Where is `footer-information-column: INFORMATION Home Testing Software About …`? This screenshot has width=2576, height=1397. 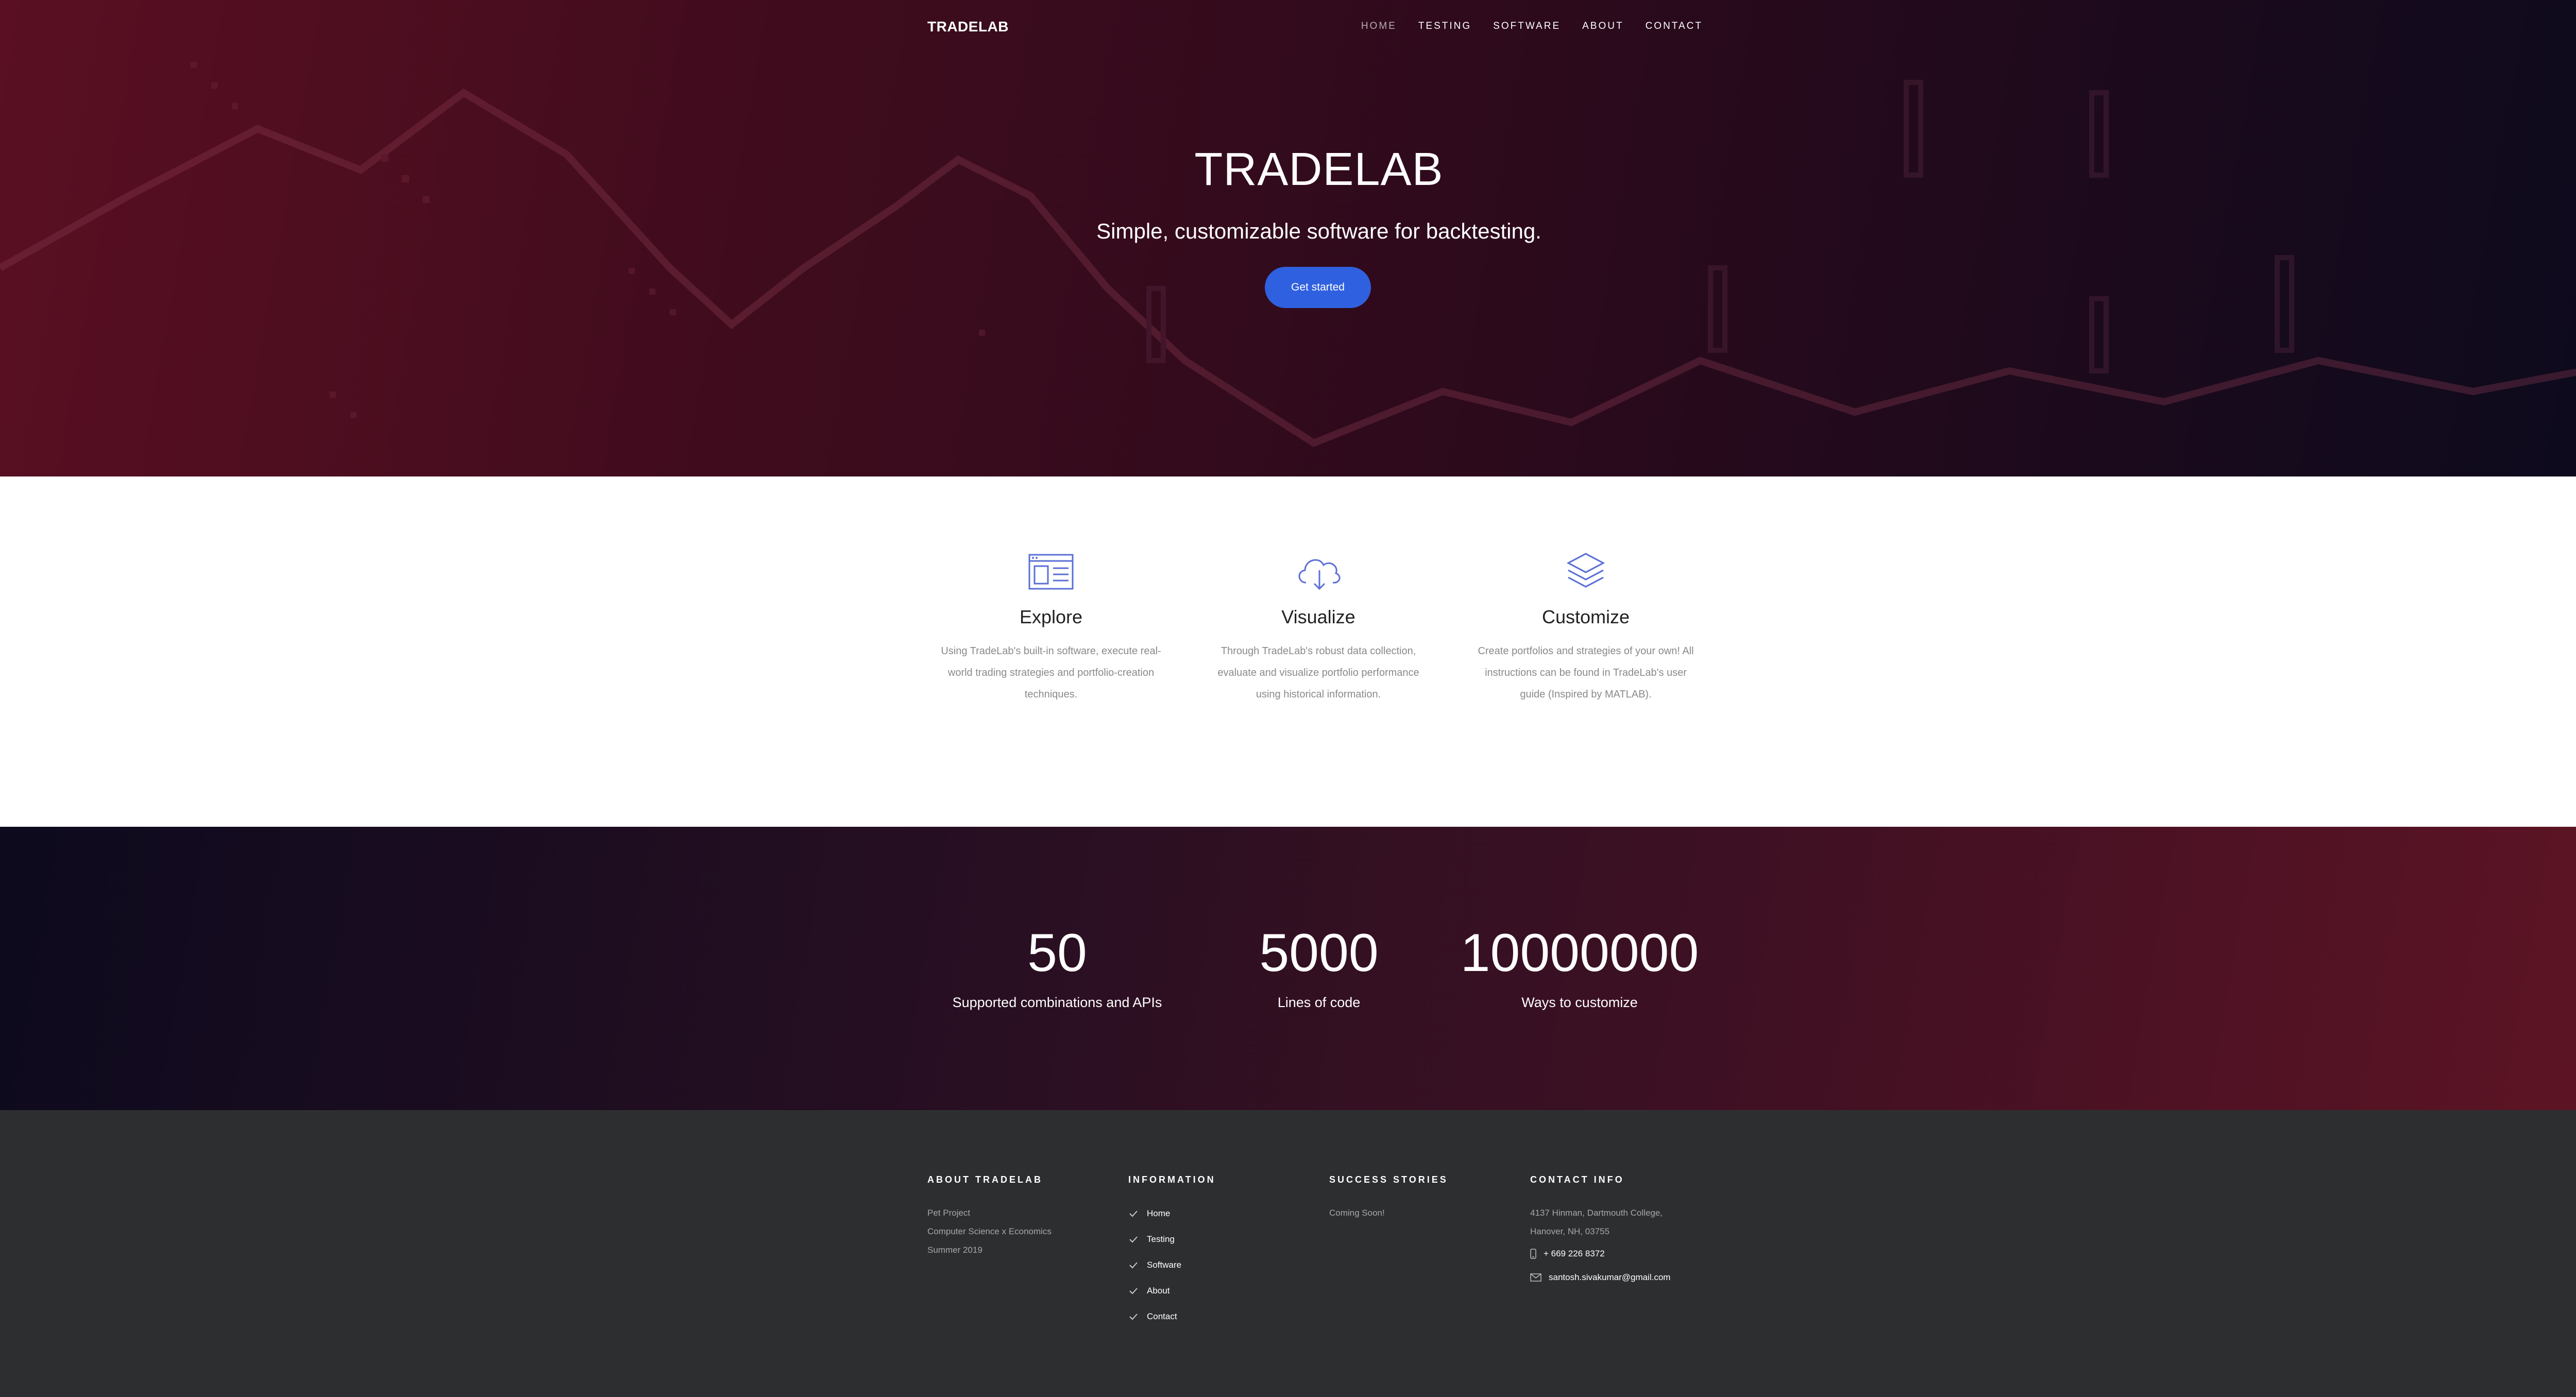 footer-information-column: INFORMATION Home Testing Software About … is located at coordinates (1172, 1252).